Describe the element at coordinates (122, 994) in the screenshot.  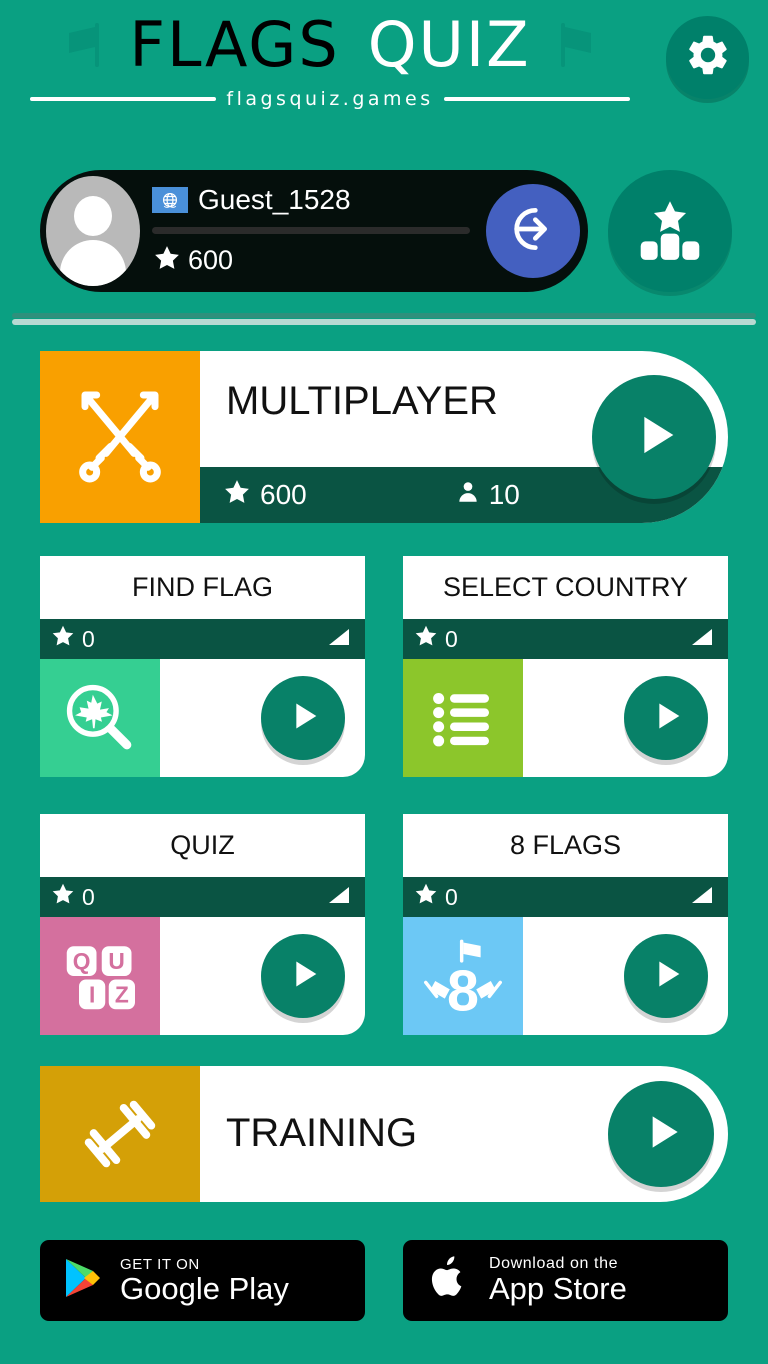
I see `svg-text: Z` at that location.